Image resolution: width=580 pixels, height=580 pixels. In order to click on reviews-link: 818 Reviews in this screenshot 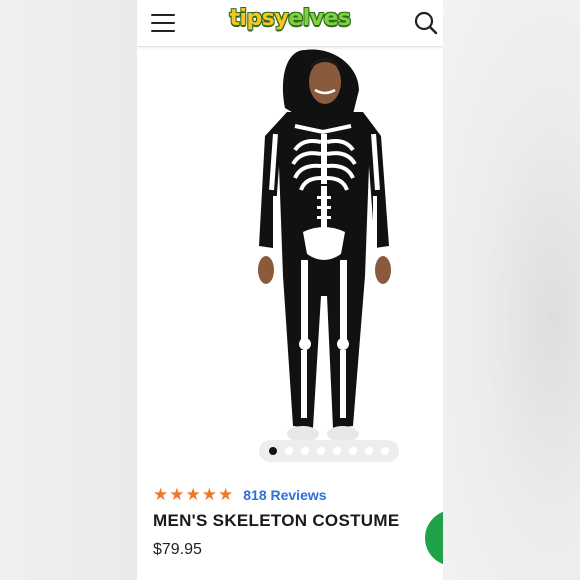, I will do `click(284, 495)`.